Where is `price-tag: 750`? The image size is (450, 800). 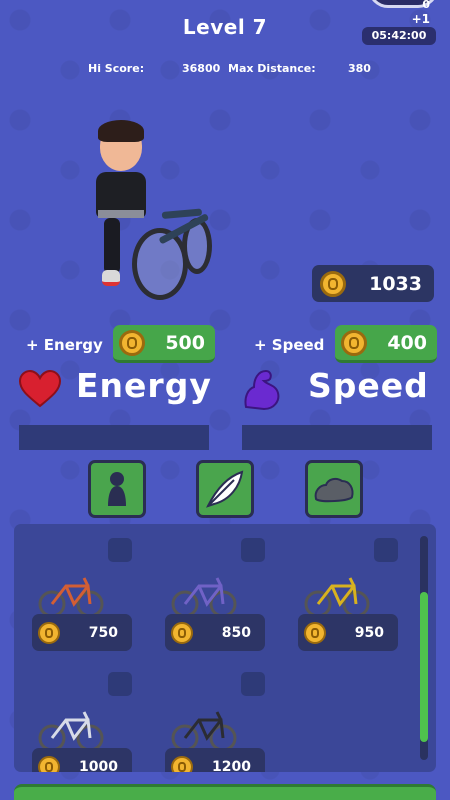 price-tag: 750 is located at coordinates (82, 632).